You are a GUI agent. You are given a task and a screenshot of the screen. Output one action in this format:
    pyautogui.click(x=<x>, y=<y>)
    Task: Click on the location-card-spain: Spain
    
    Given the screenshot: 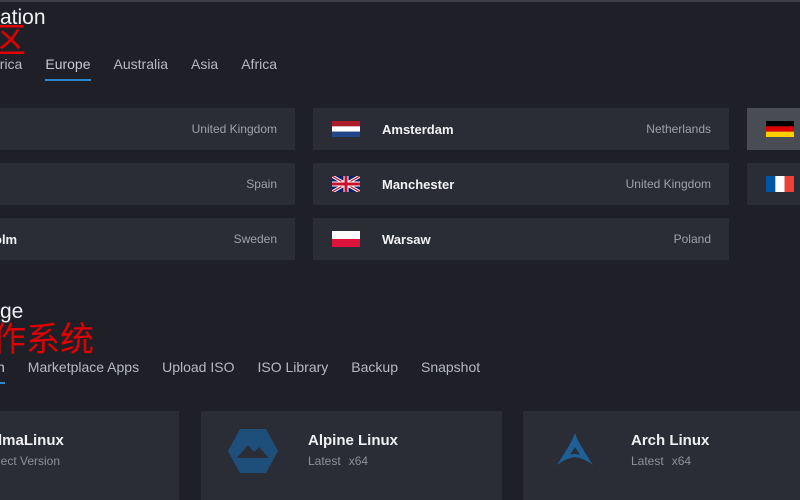 What is the action you would take?
    pyautogui.click(x=147, y=184)
    